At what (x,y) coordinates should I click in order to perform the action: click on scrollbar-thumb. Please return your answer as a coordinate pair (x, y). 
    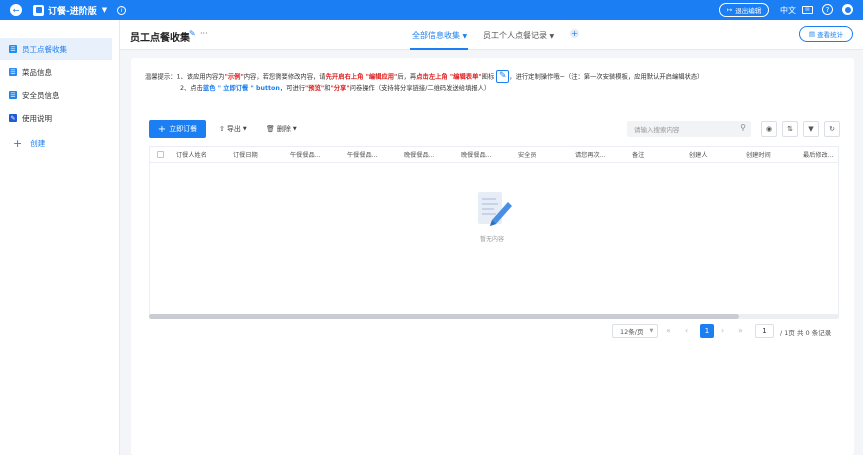
    Looking at the image, I should click on (444, 316).